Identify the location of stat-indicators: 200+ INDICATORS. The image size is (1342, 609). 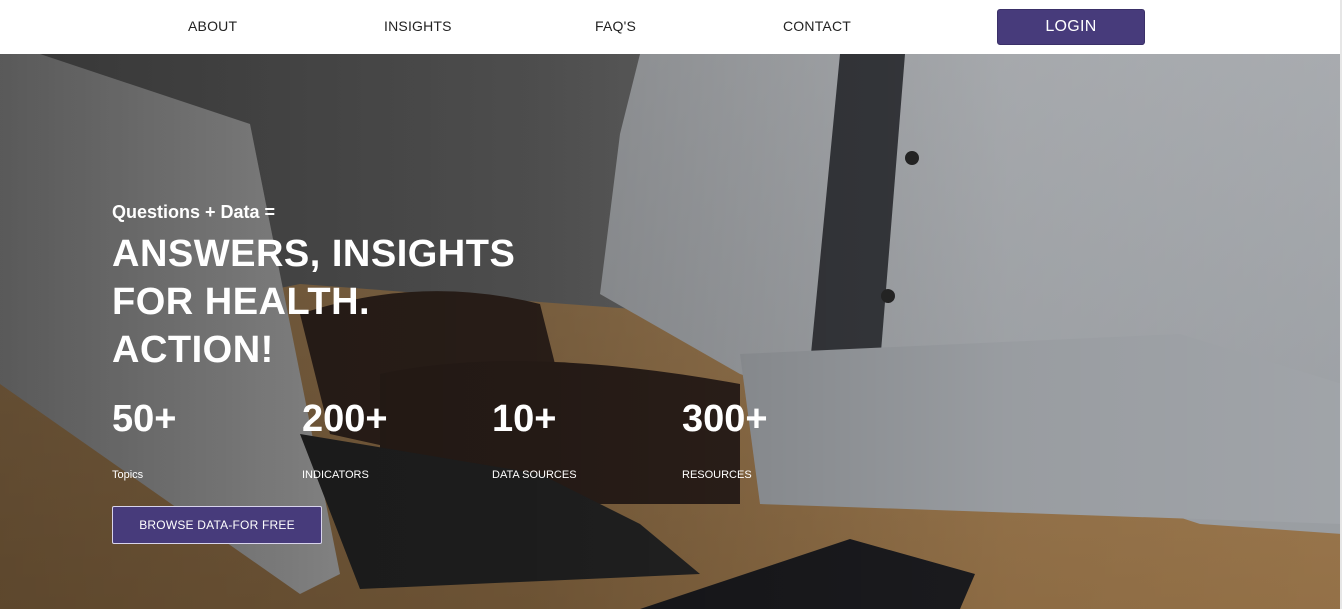
(345, 439).